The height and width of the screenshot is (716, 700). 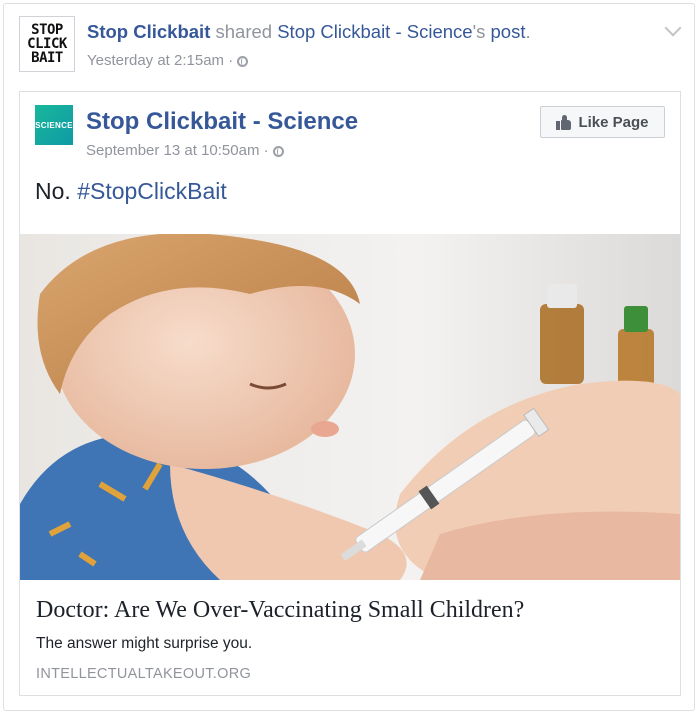 I want to click on original-timestamp-line: September 13 at 10:50am ·, so click(x=185, y=150).